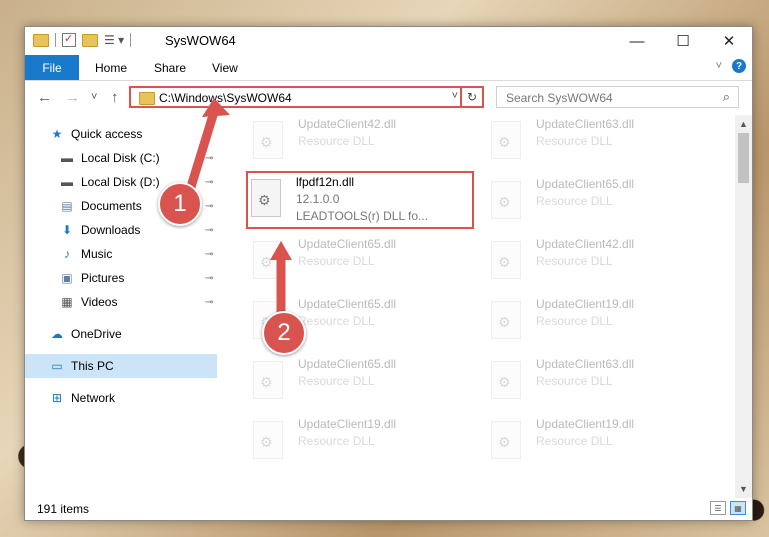 The height and width of the screenshot is (537, 769). I want to click on customize-toolbar-icon: ☰ ▾, so click(114, 40).